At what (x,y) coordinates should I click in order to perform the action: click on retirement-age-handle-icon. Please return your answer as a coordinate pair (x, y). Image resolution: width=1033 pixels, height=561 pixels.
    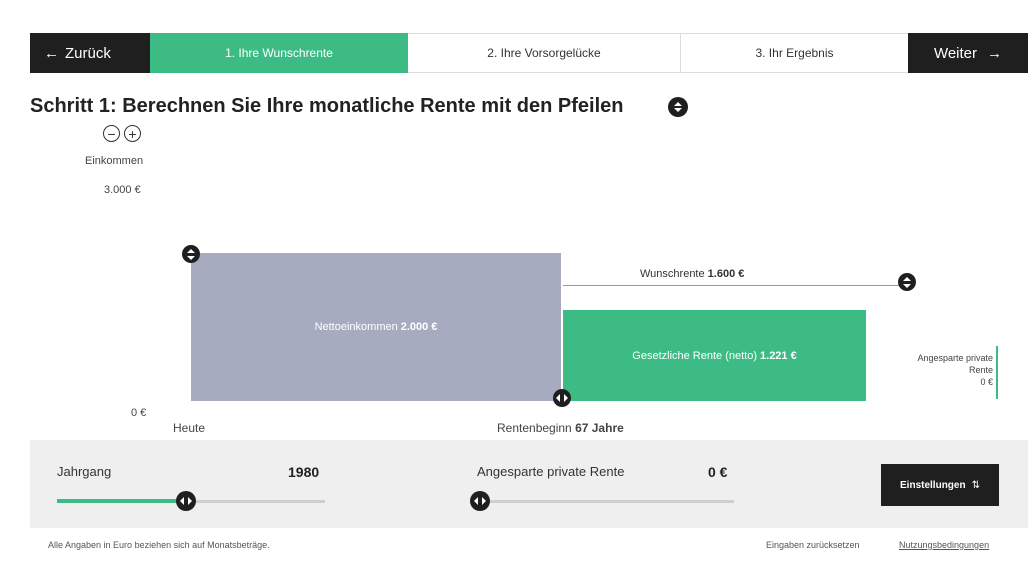
    Looking at the image, I should click on (562, 398).